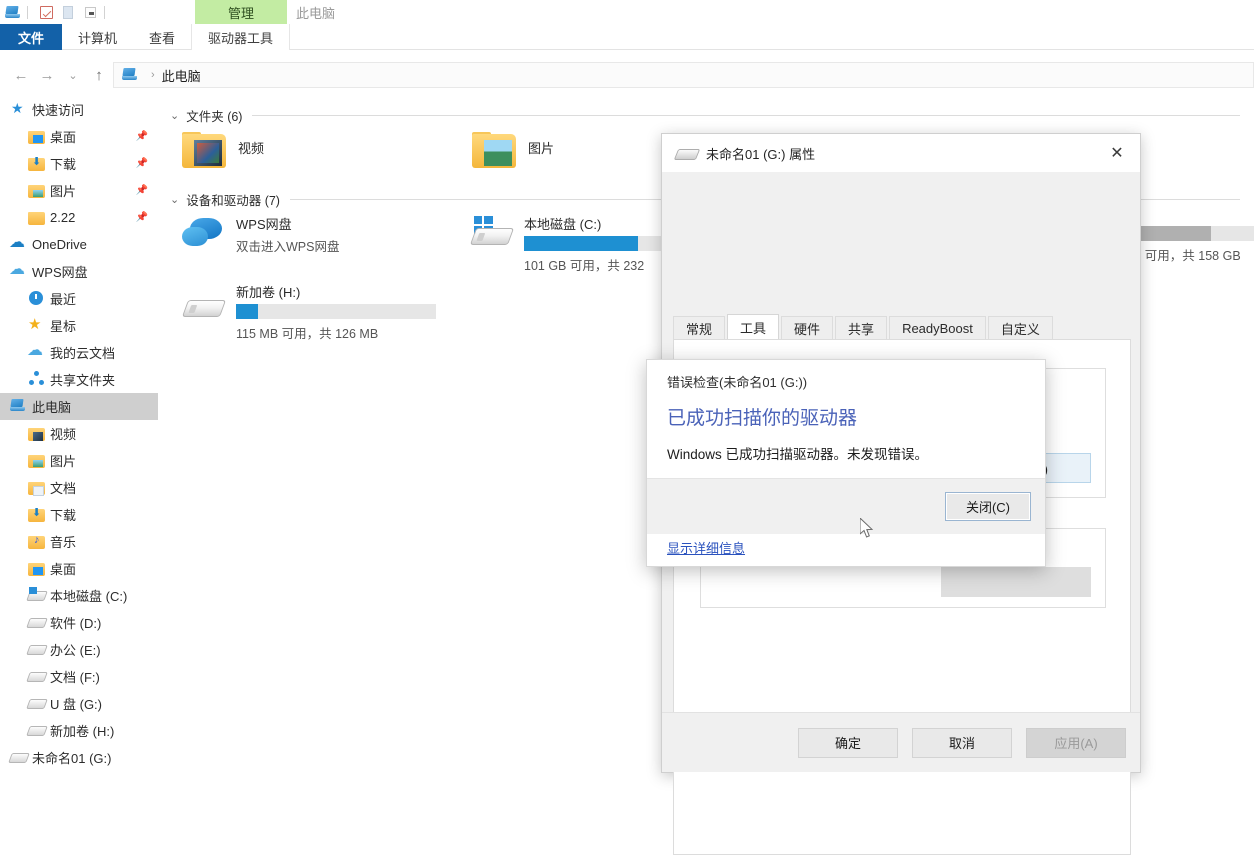  I want to click on wps-cloud-icon, so click(18, 269).